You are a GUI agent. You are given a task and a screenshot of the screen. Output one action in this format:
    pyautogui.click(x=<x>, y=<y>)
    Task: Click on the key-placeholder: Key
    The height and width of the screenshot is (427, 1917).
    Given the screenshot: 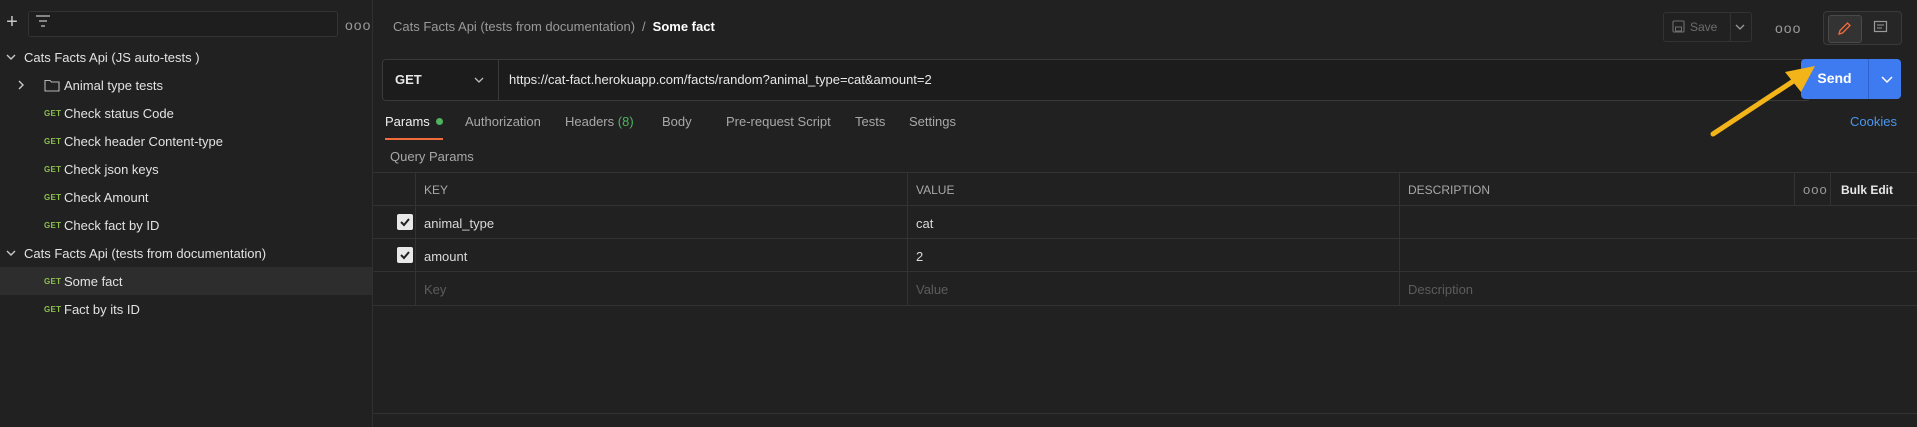 What is the action you would take?
    pyautogui.click(x=435, y=289)
    